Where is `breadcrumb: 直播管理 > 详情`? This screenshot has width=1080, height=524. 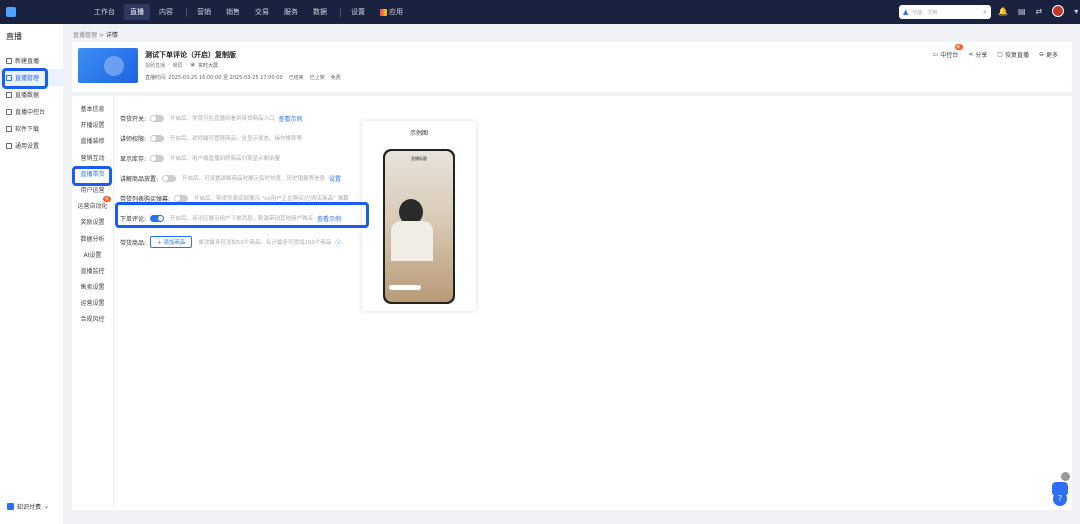
breadcrumb: 直播管理 > 详情 is located at coordinates (95, 34).